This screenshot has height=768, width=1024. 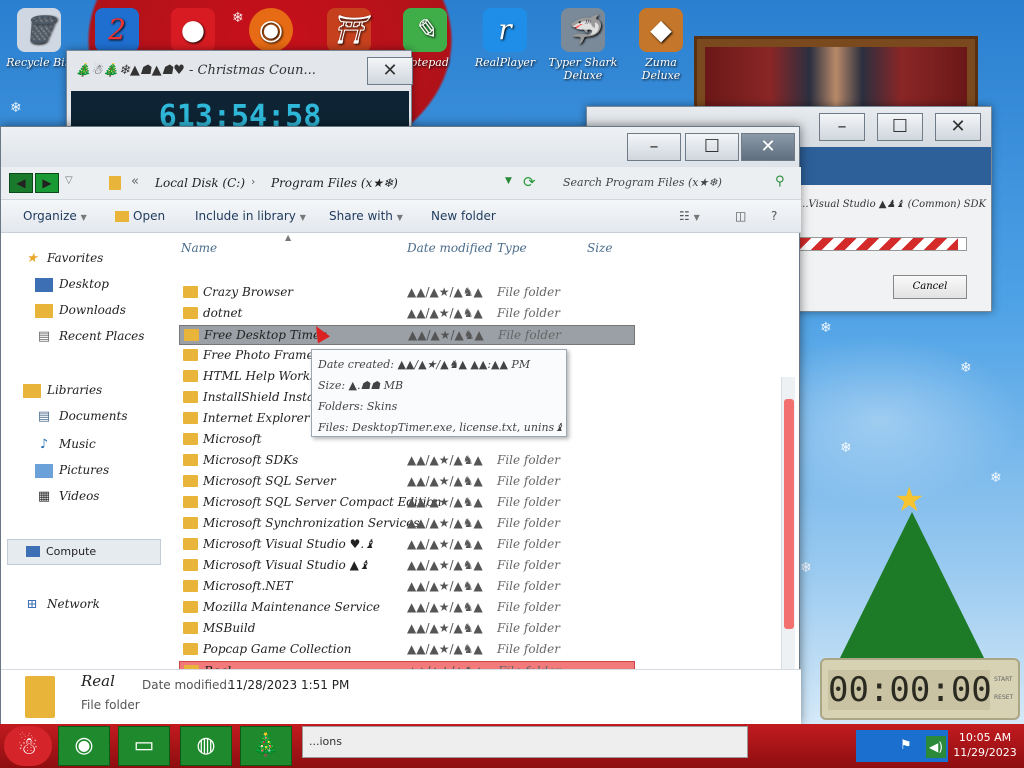 What do you see at coordinates (883, 244) in the screenshot?
I see `progress-bar` at bounding box center [883, 244].